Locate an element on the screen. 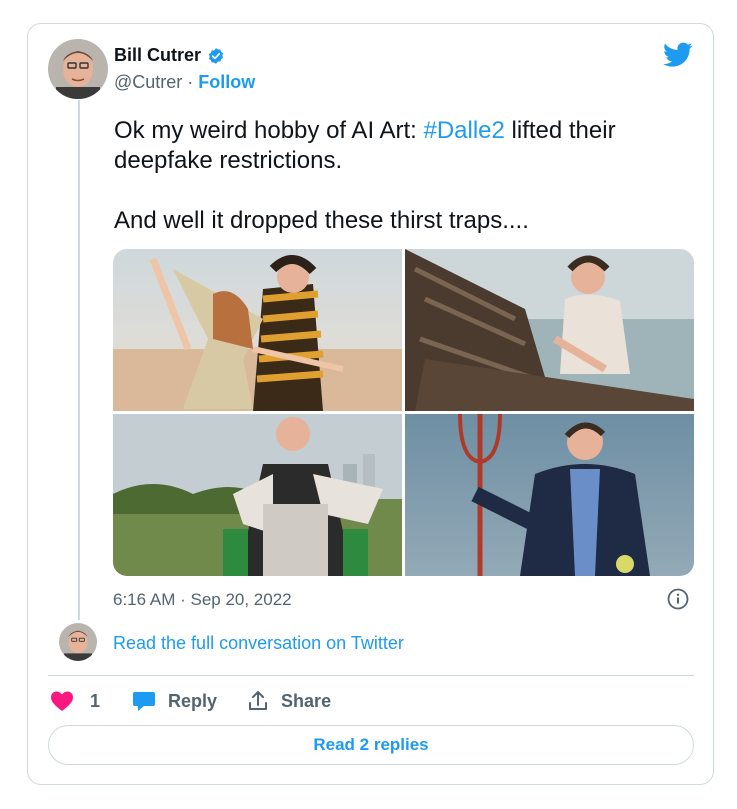  read-replies-button: Read 2 replies is located at coordinates (371, 745).